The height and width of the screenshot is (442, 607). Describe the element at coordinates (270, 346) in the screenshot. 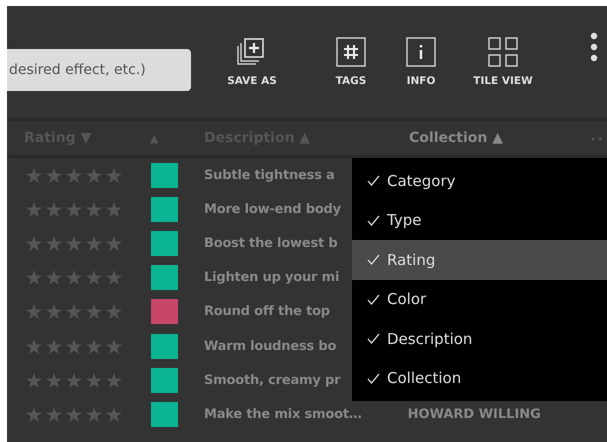

I see `table-cell: Warm loudness bo` at that location.